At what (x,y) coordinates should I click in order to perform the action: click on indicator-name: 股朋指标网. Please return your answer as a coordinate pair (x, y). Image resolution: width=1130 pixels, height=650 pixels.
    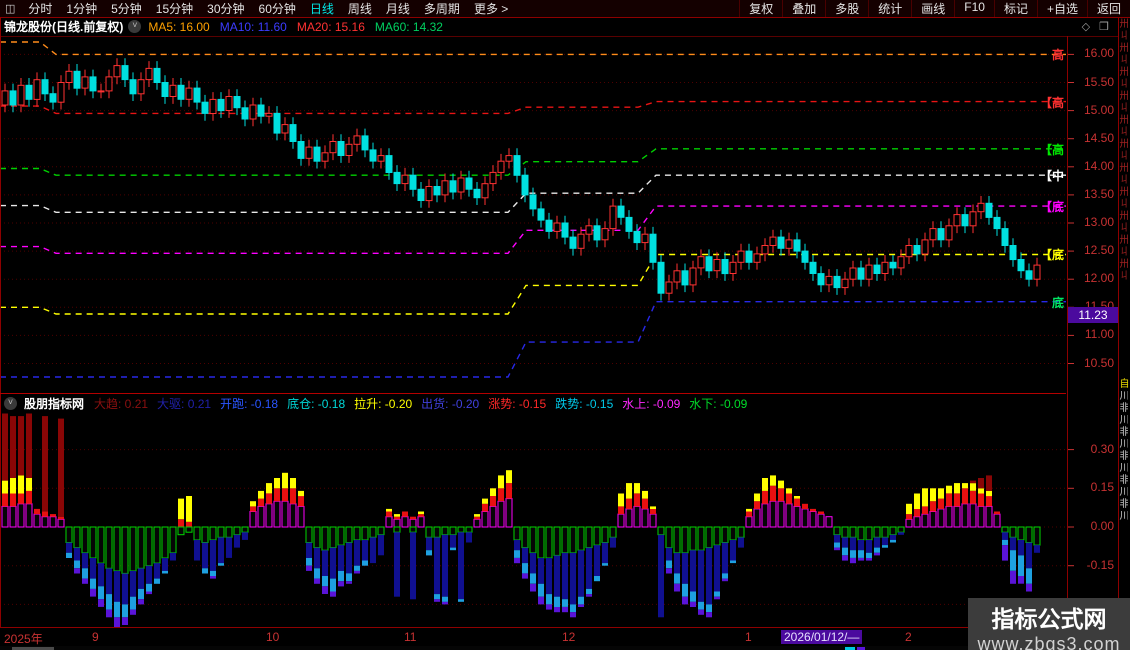
    Looking at the image, I should click on (54, 403).